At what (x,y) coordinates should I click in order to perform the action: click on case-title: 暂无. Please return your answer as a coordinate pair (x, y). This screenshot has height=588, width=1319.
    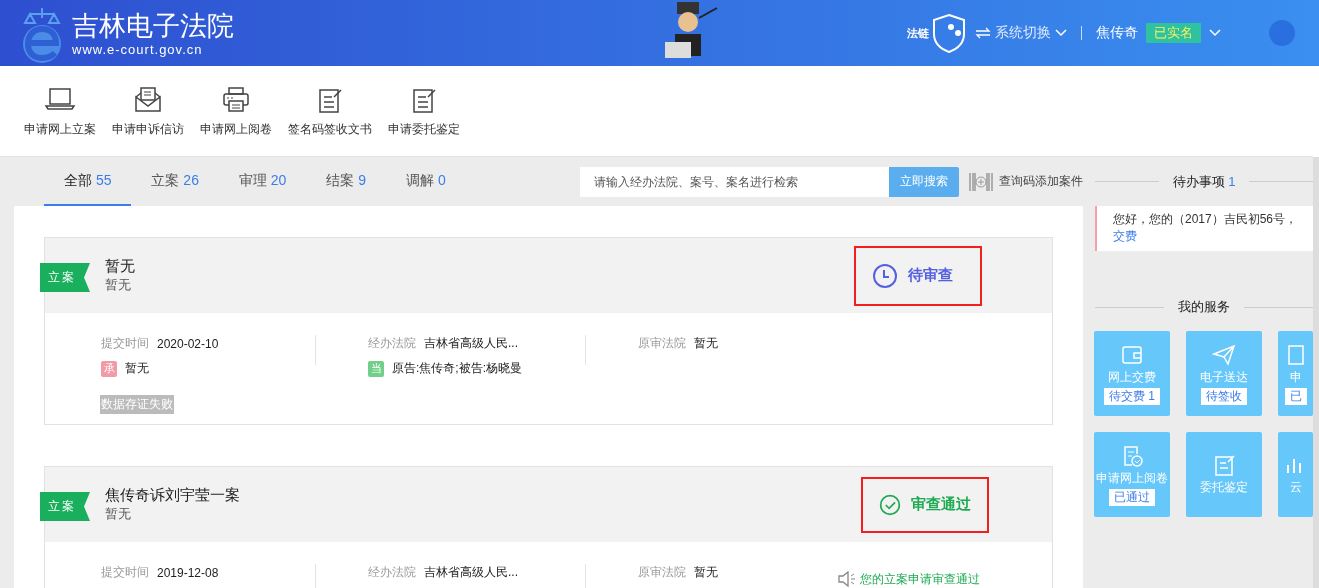
    Looking at the image, I should click on (120, 266).